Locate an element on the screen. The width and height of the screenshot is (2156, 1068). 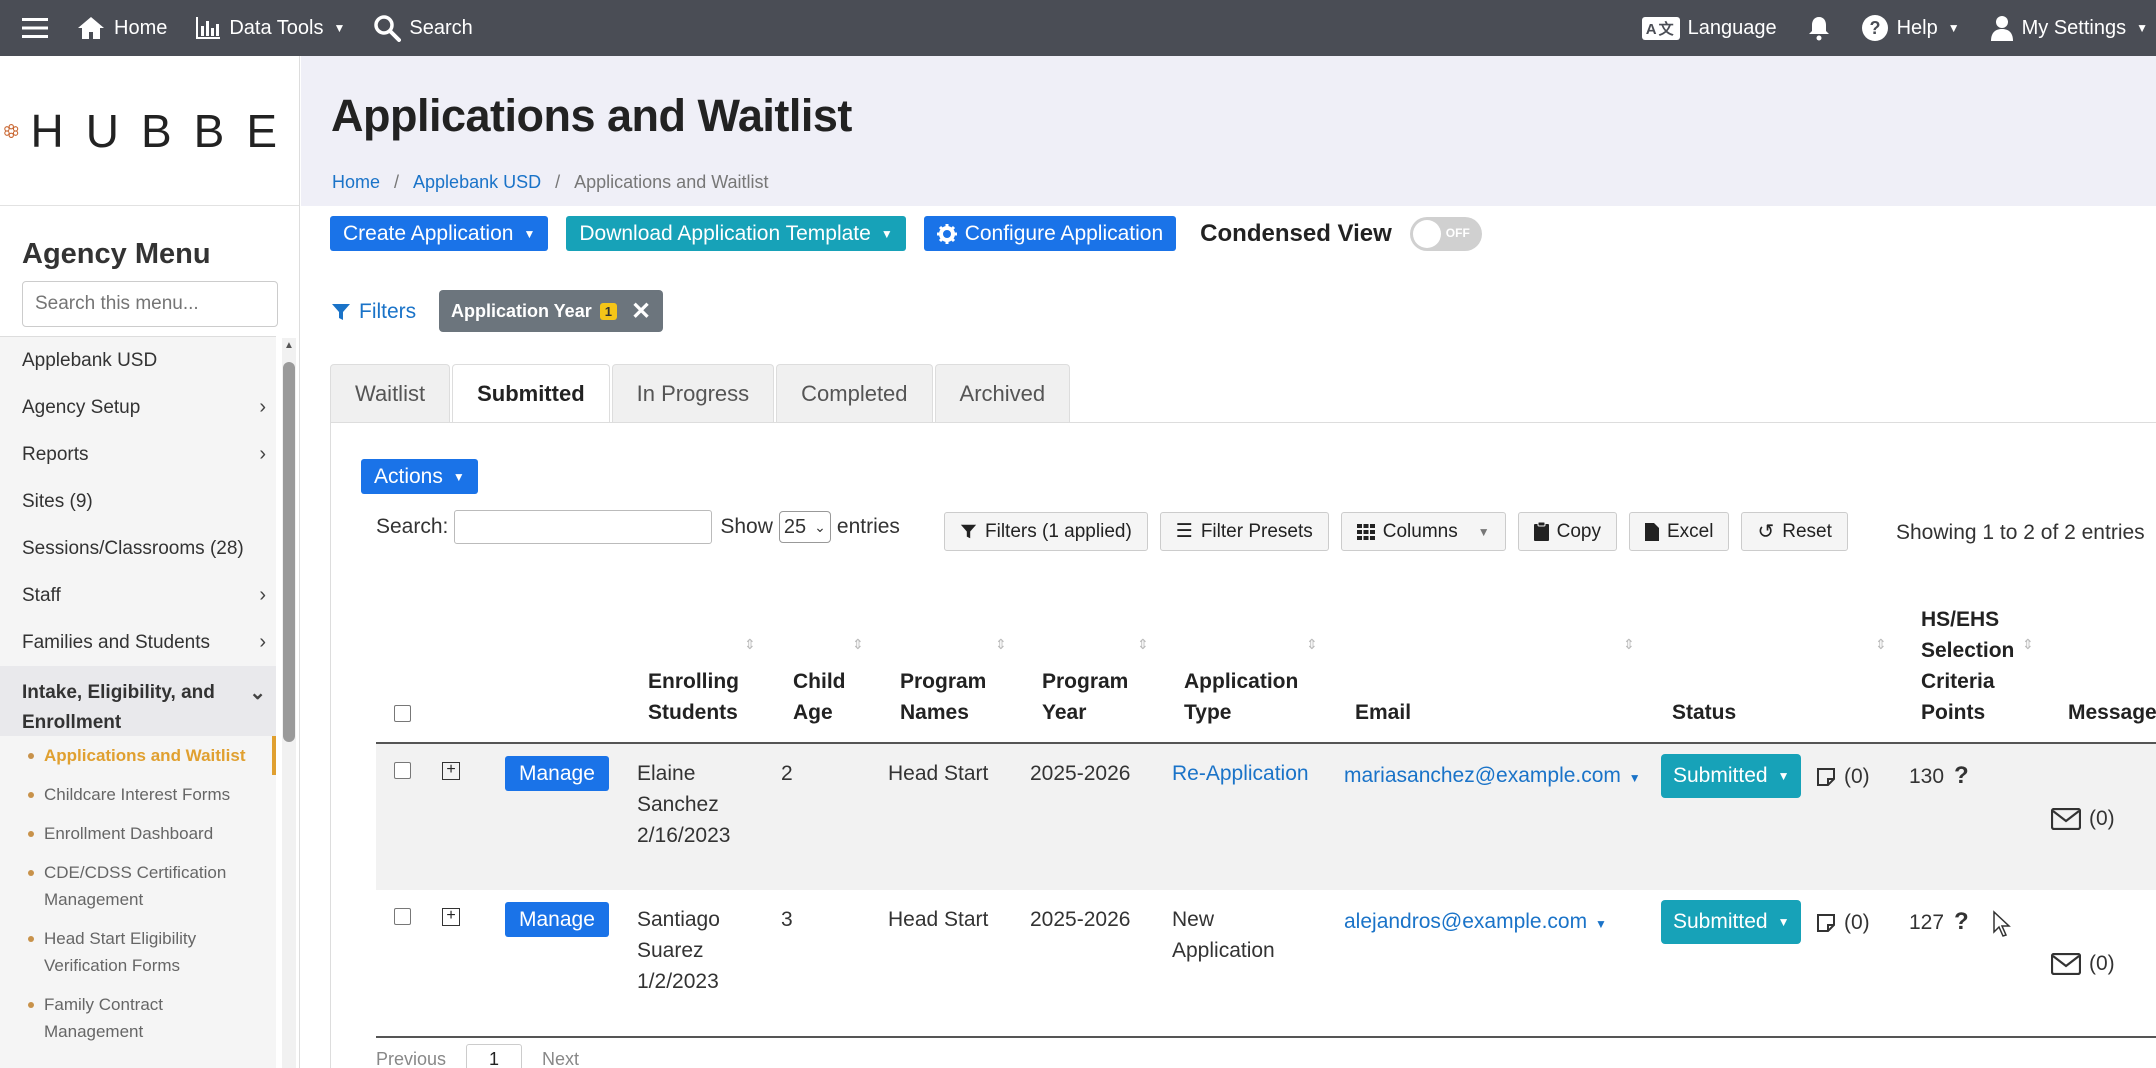
reset-button: ↺ Reset is located at coordinates (1794, 531).